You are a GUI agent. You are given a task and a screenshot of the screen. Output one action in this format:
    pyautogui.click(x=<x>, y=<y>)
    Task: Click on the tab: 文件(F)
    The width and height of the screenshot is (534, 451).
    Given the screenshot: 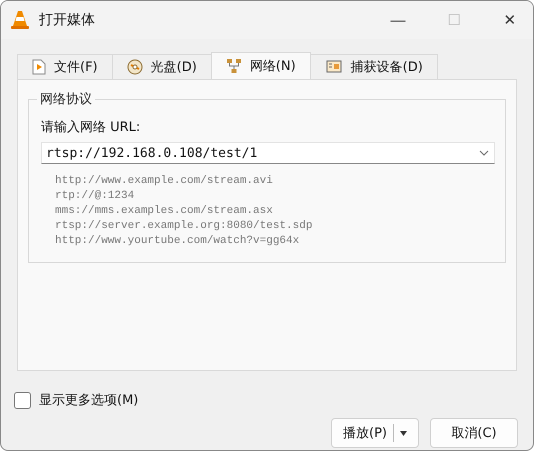 What is the action you would take?
    pyautogui.click(x=65, y=66)
    